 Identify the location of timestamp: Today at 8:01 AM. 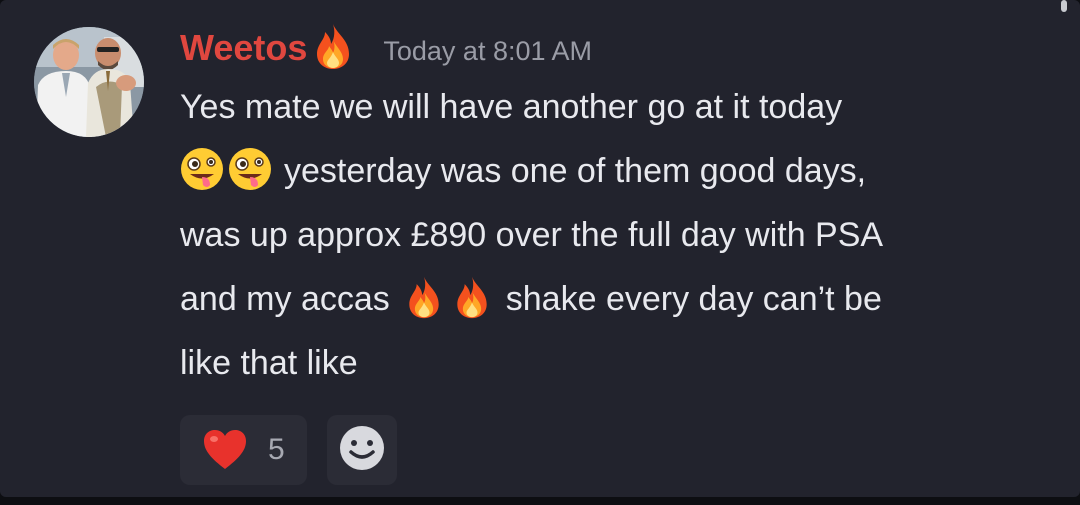
(488, 50).